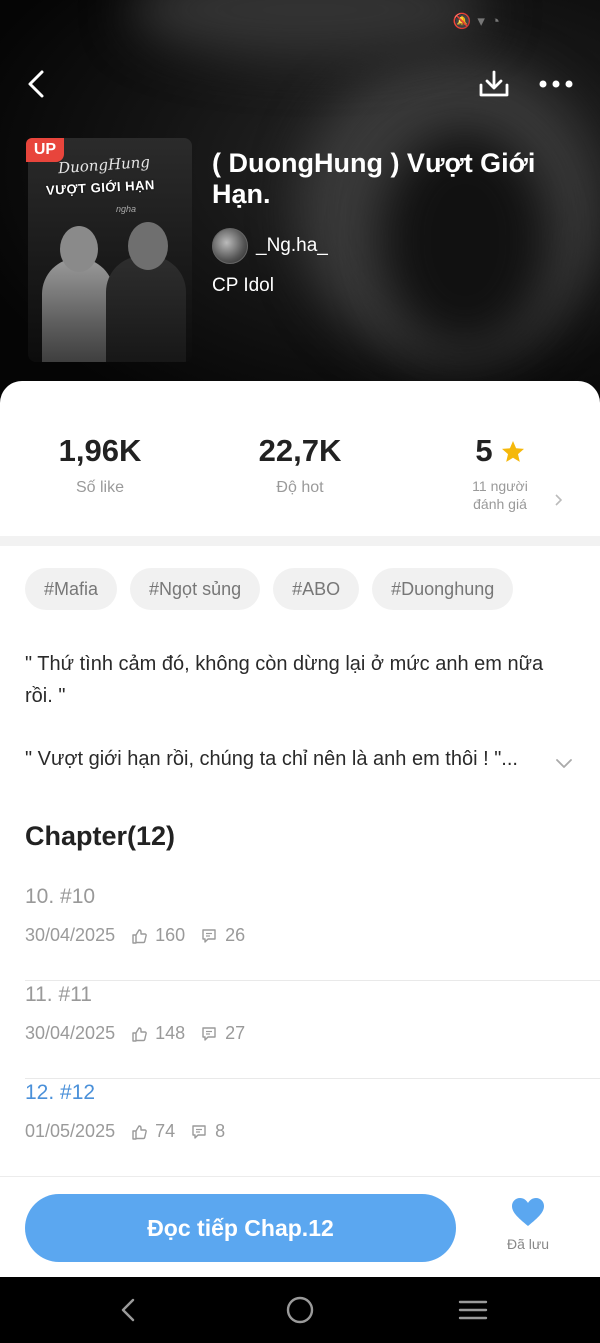 Image resolution: width=600 pixels, height=1343 pixels. I want to click on download-icon, so click(494, 83).